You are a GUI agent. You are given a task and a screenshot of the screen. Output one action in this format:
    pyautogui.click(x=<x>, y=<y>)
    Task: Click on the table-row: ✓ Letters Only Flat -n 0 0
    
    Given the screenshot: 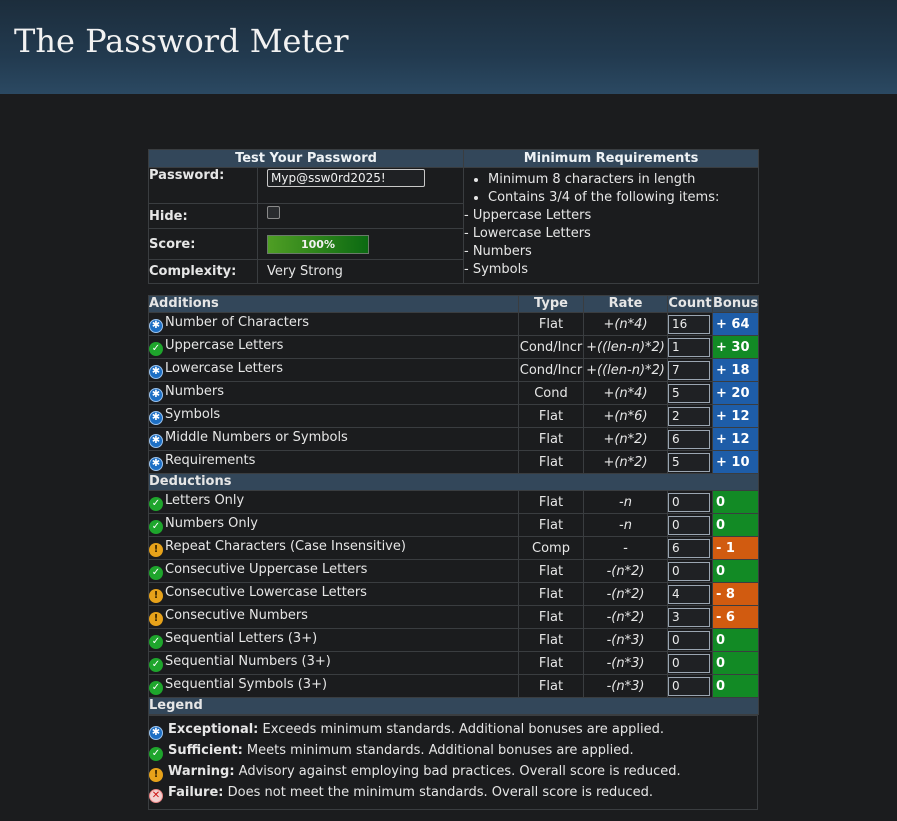 What is the action you would take?
    pyautogui.click(x=453, y=502)
    